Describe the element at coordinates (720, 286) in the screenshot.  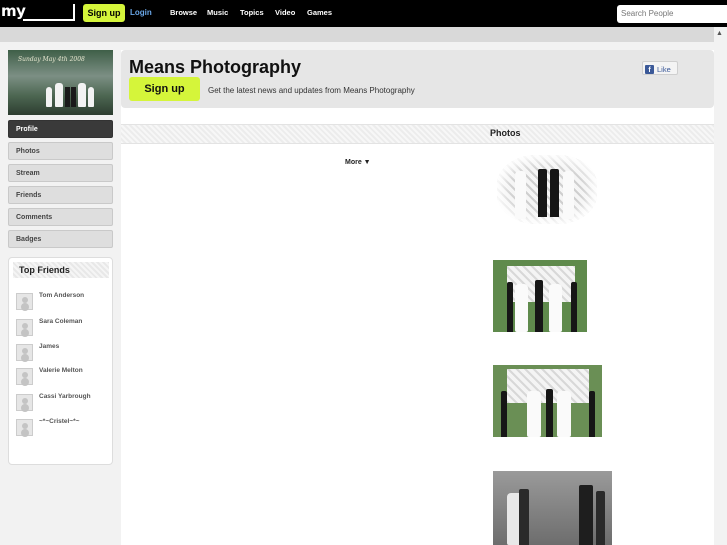
I see `vertical-scrollbar` at that location.